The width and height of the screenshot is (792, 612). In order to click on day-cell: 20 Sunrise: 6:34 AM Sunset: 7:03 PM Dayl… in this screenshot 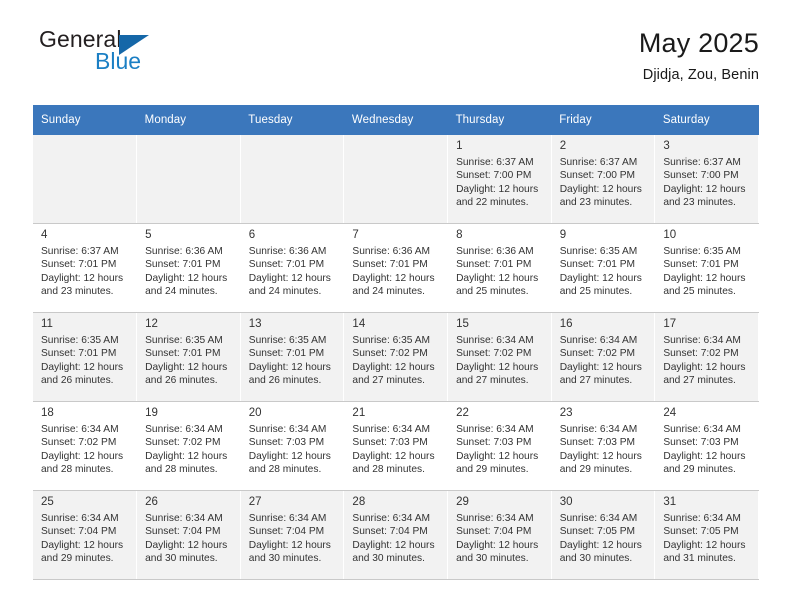, I will do `click(292, 446)`.